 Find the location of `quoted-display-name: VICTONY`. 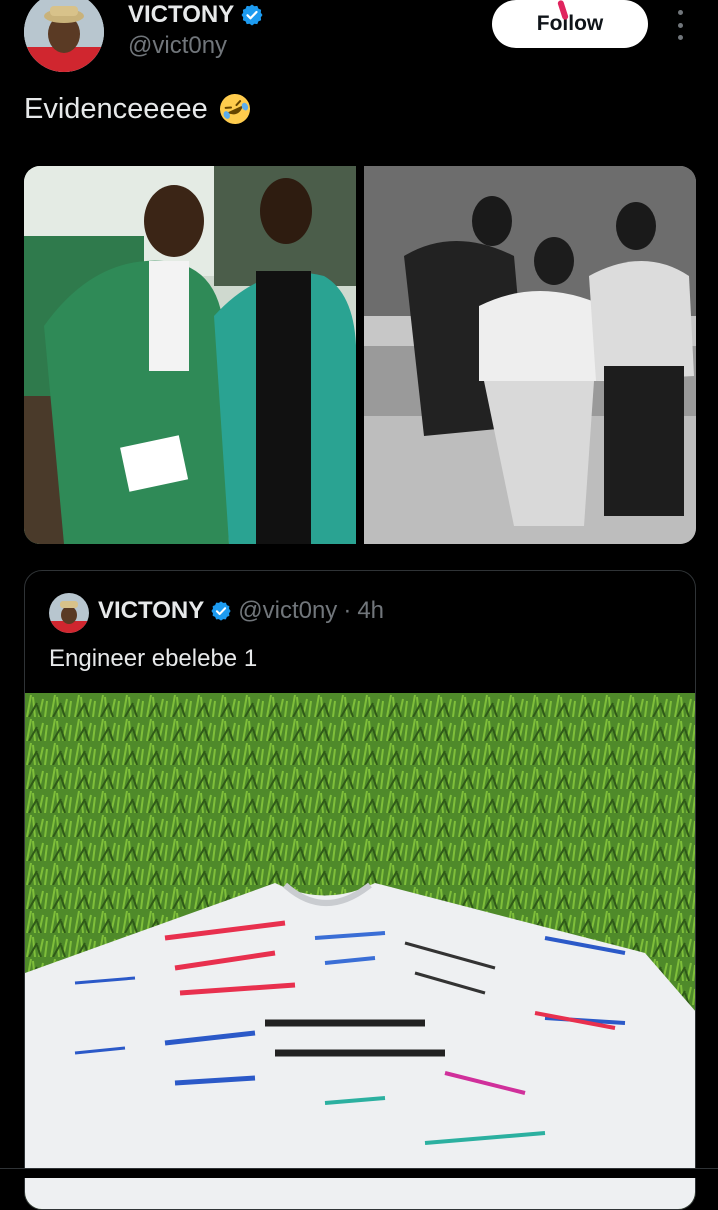

quoted-display-name: VICTONY is located at coordinates (151, 611).